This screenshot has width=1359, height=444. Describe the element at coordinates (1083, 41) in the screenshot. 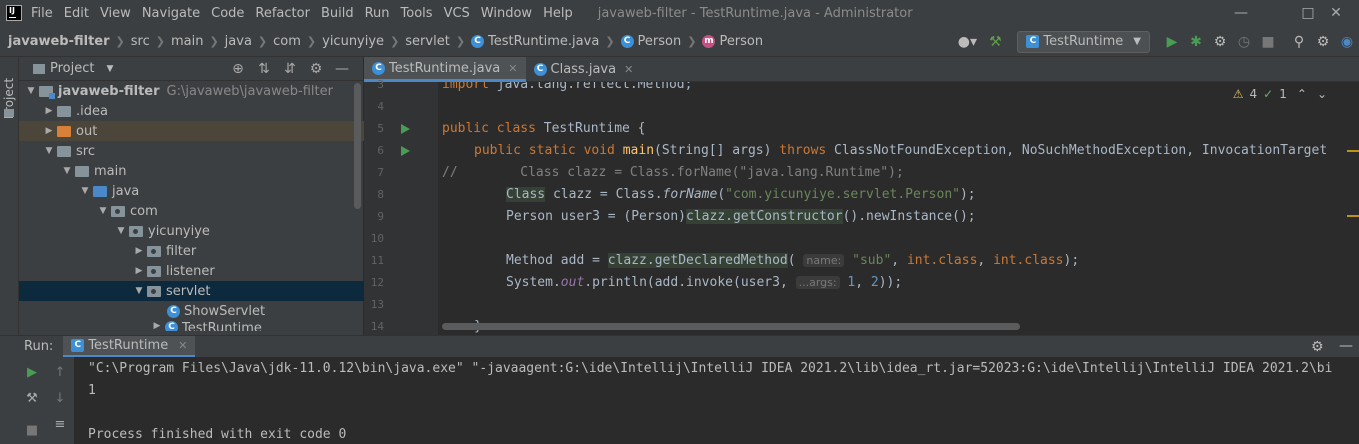

I see `run-configuration-select: C TestRuntime ▼` at that location.